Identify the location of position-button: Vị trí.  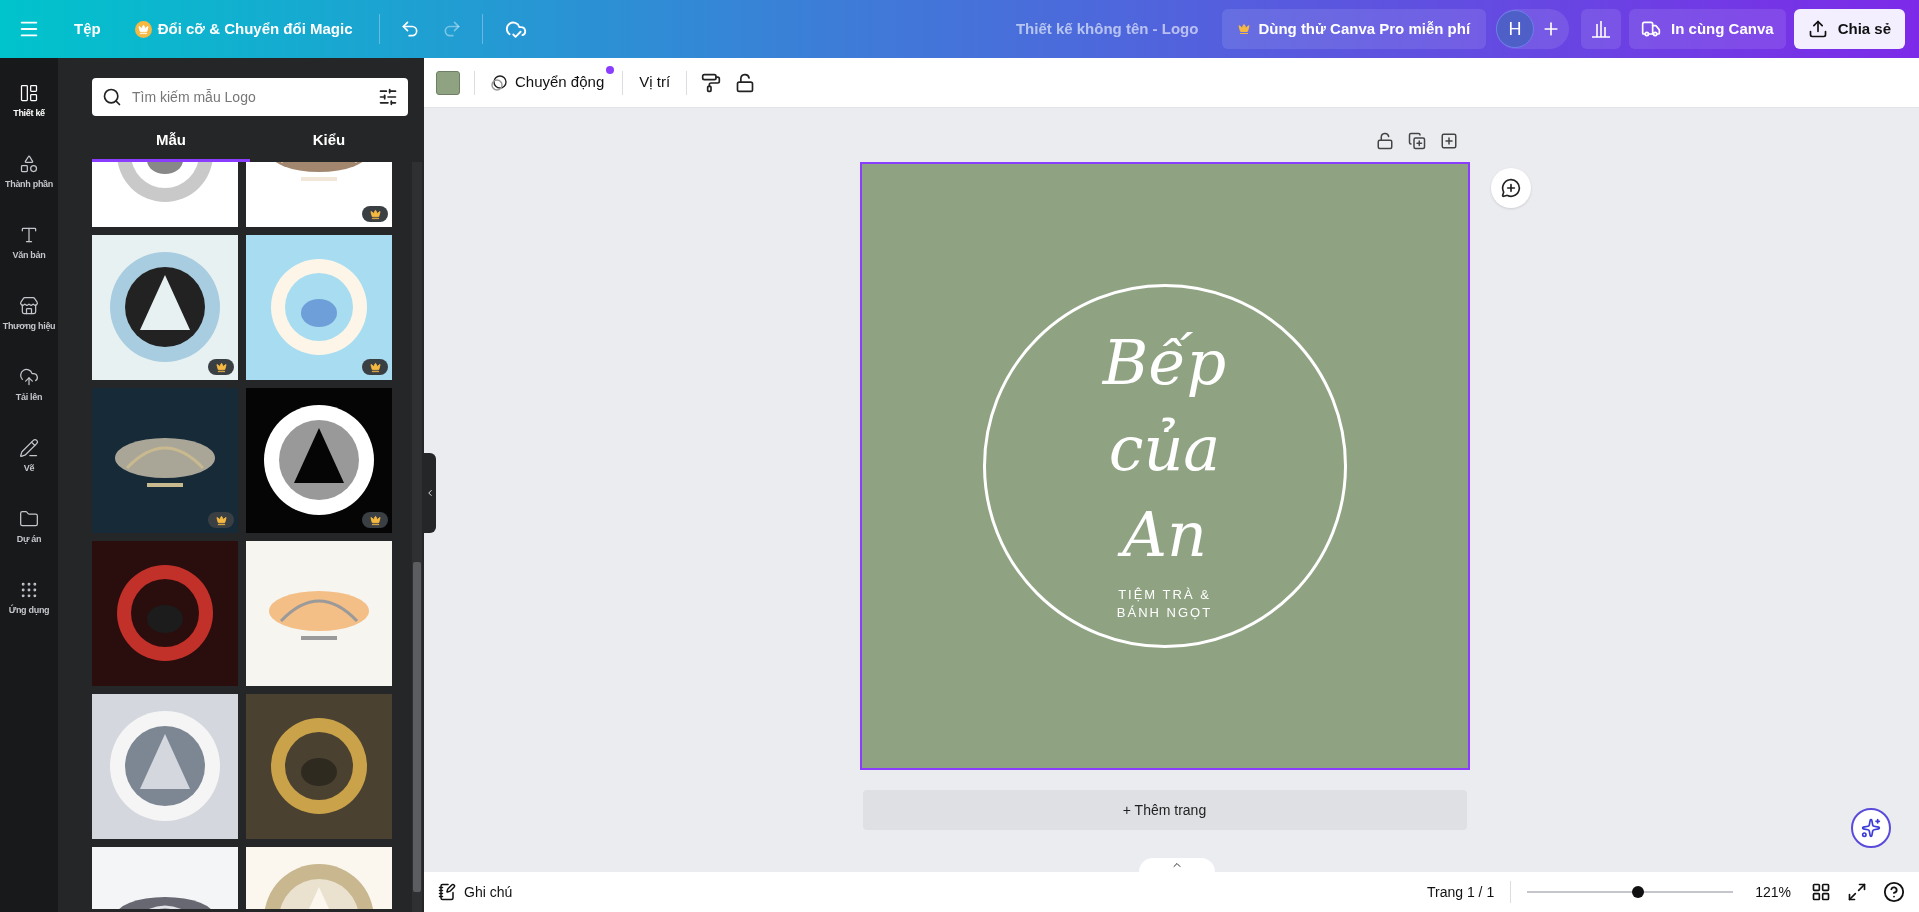
(655, 82).